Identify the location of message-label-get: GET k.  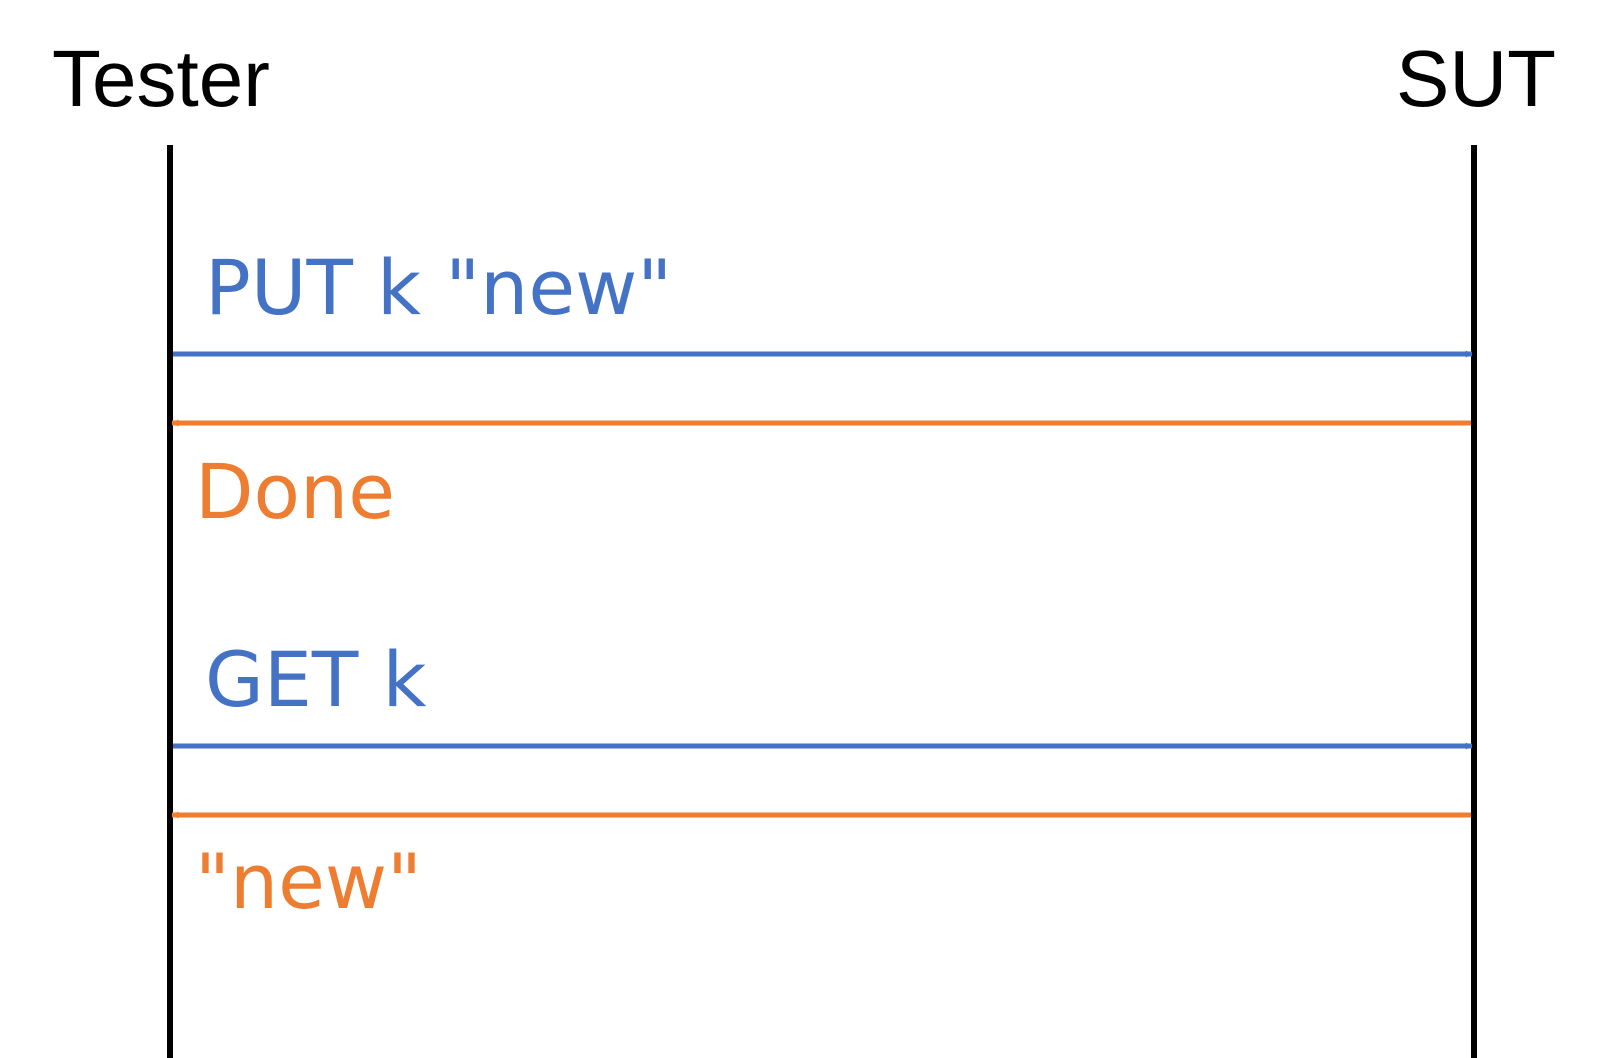
(316, 679).